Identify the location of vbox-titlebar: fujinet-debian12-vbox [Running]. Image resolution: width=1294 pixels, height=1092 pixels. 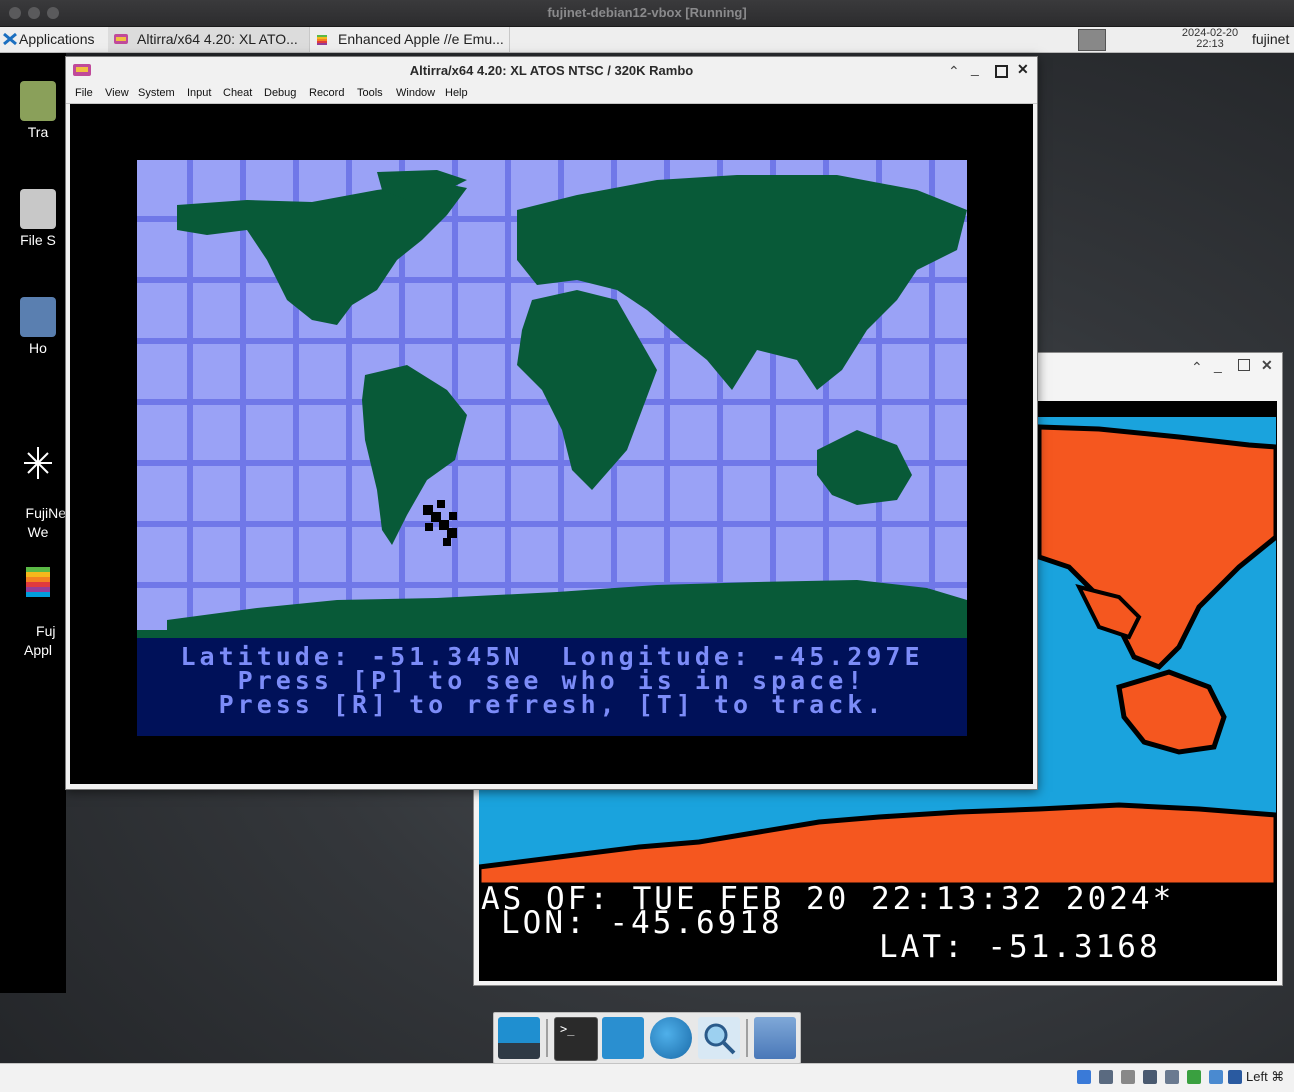
(647, 13).